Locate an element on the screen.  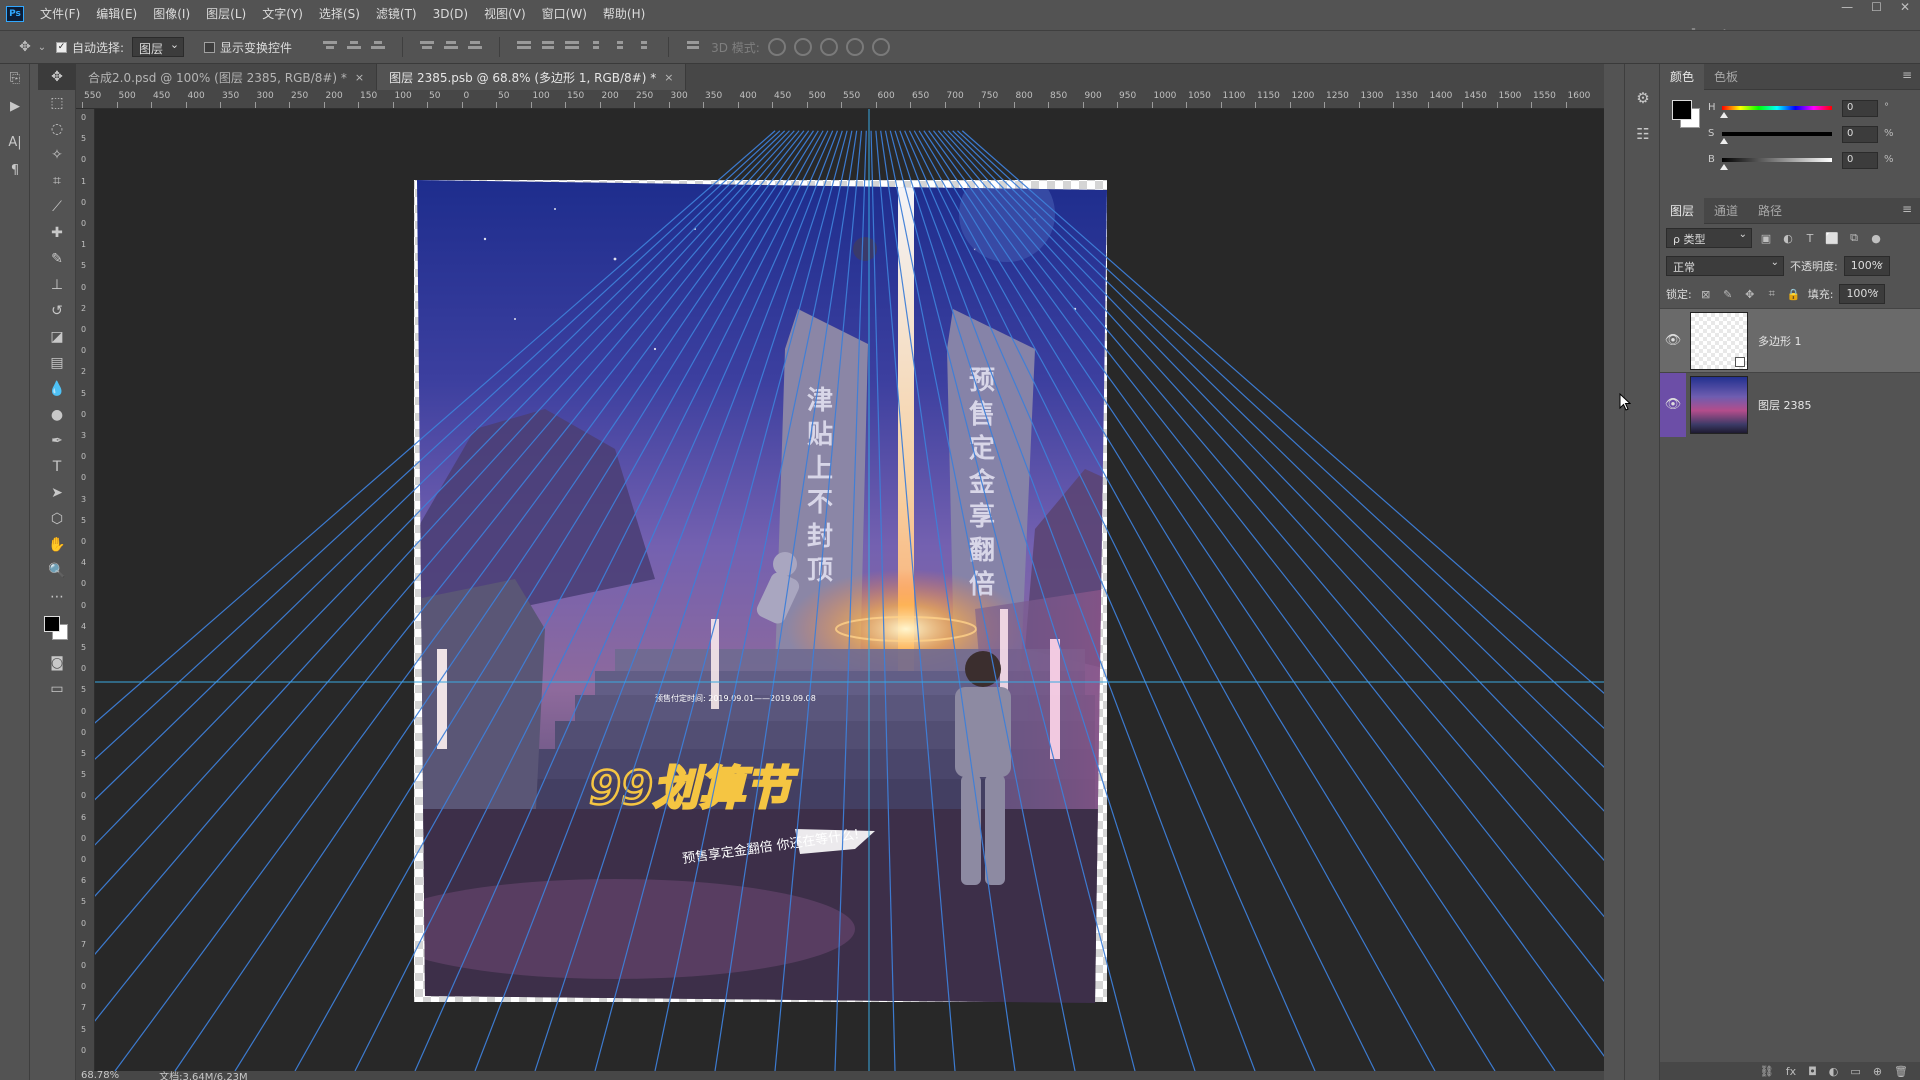
crop-tool-icon: ⌗ is located at coordinates (57, 181).